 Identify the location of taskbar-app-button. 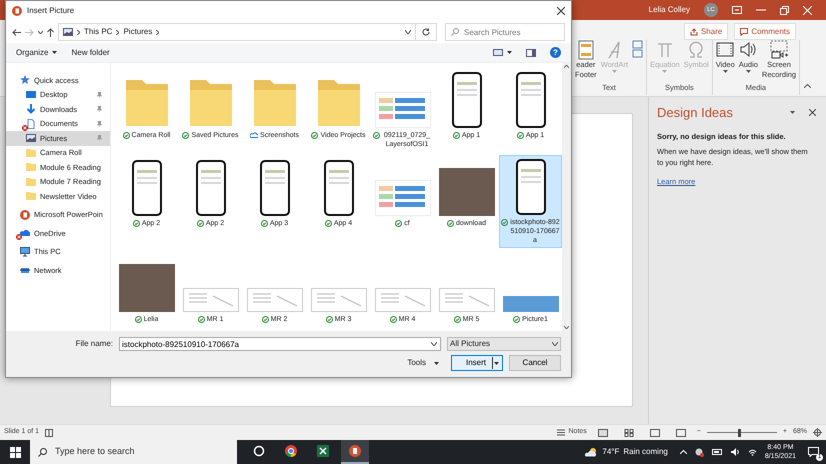
(355, 452).